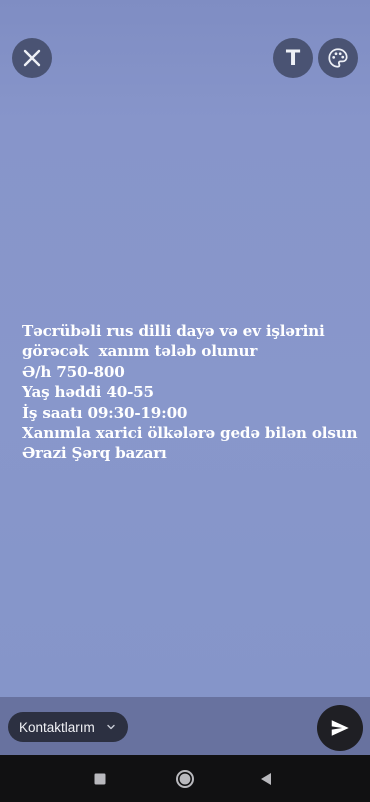 This screenshot has height=802, width=370. I want to click on recent-apps-button, so click(100, 778).